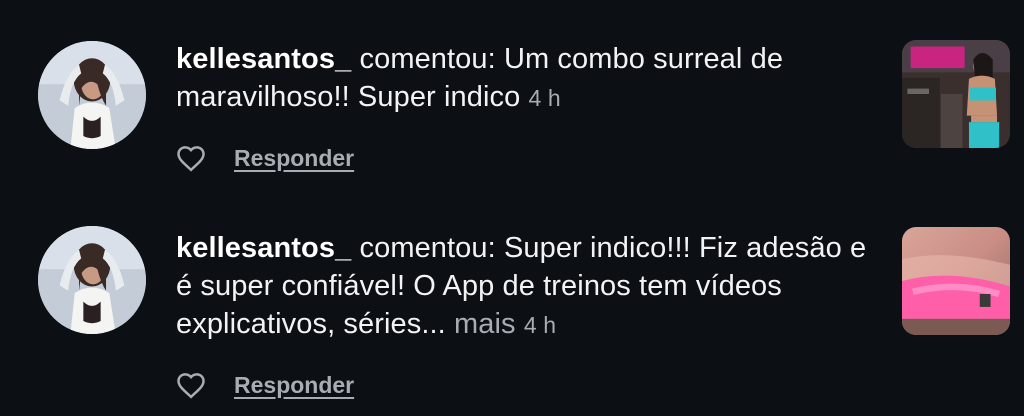  Describe the element at coordinates (485, 324) in the screenshot. I see `more-link: mais` at that location.